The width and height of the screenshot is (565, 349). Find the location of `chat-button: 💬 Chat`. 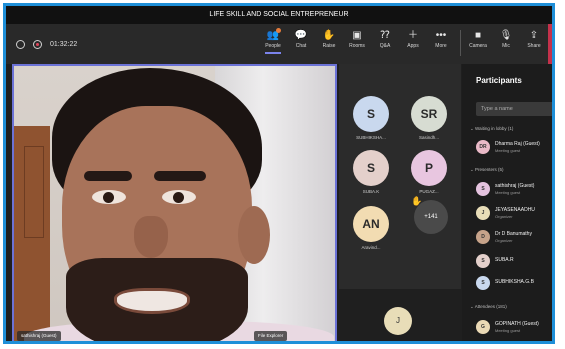

chat-button: 💬 Chat is located at coordinates (301, 39).